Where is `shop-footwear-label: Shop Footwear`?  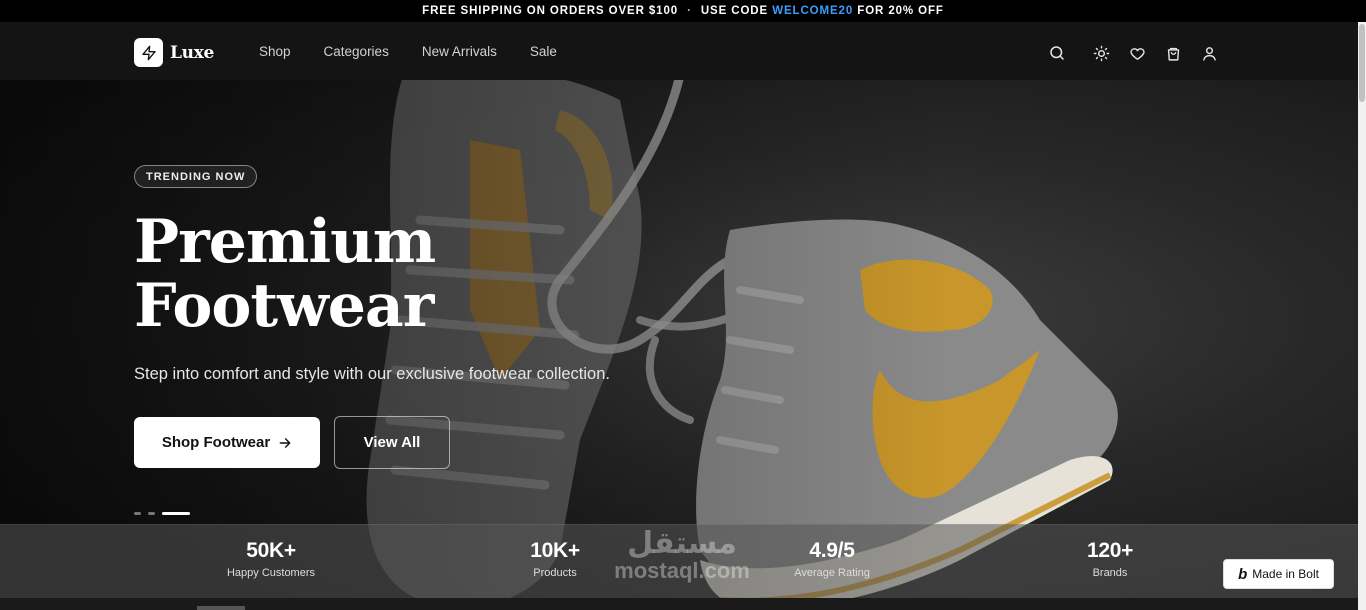
shop-footwear-label: Shop Footwear is located at coordinates (216, 442).